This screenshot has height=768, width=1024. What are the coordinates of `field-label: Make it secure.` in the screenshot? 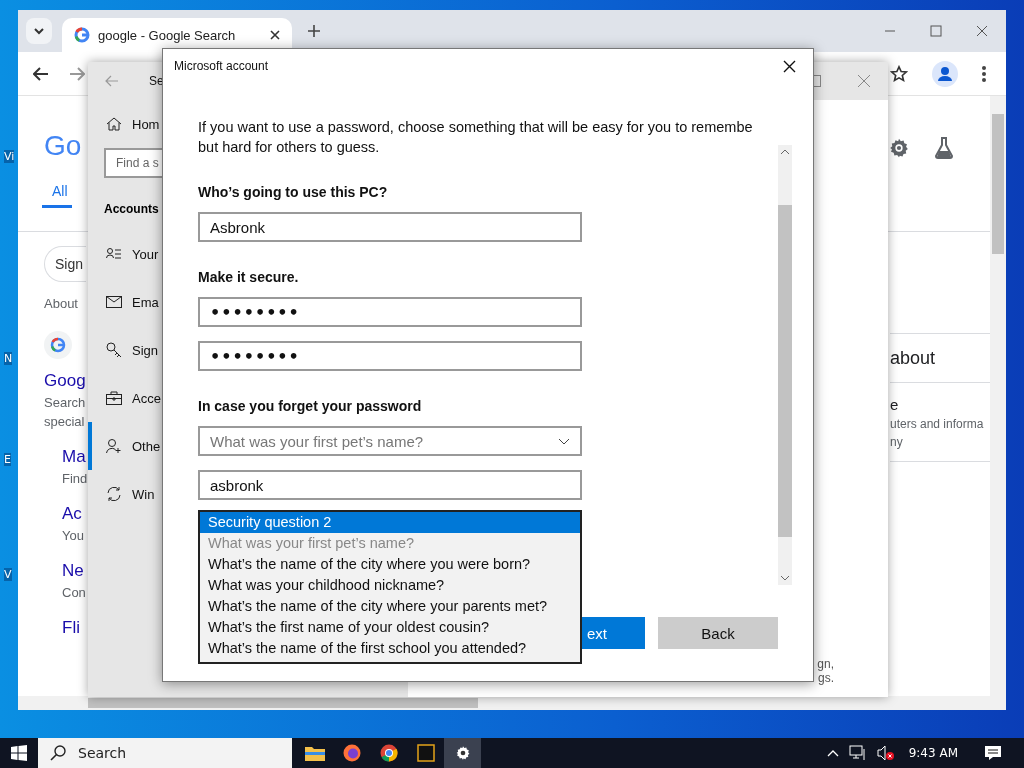 It's located at (248, 277).